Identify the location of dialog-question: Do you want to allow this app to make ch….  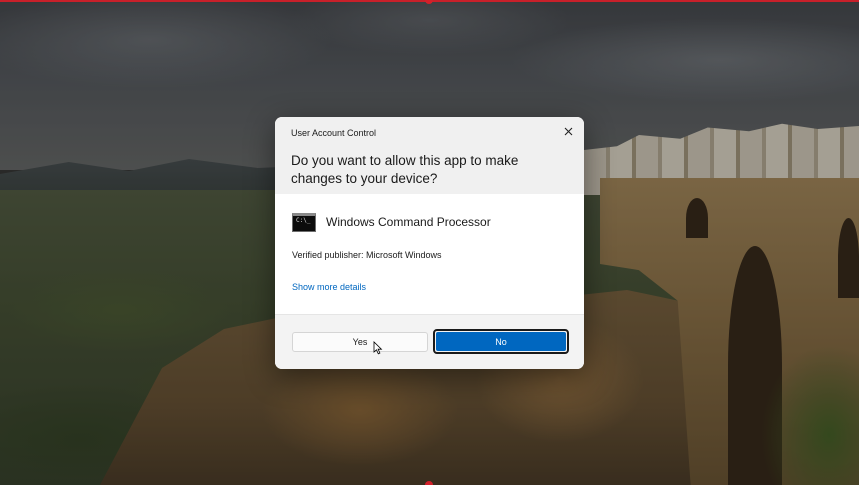
(405, 169).